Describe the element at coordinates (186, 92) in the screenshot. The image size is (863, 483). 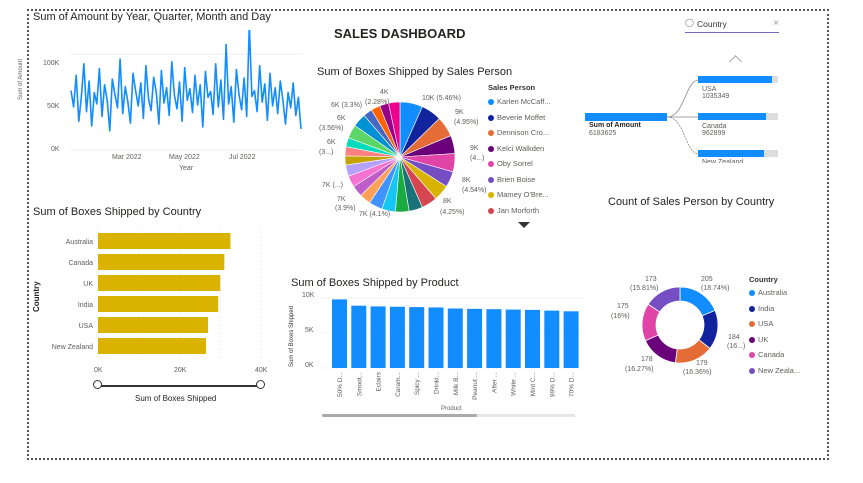
I see `line-chart-plot` at that location.